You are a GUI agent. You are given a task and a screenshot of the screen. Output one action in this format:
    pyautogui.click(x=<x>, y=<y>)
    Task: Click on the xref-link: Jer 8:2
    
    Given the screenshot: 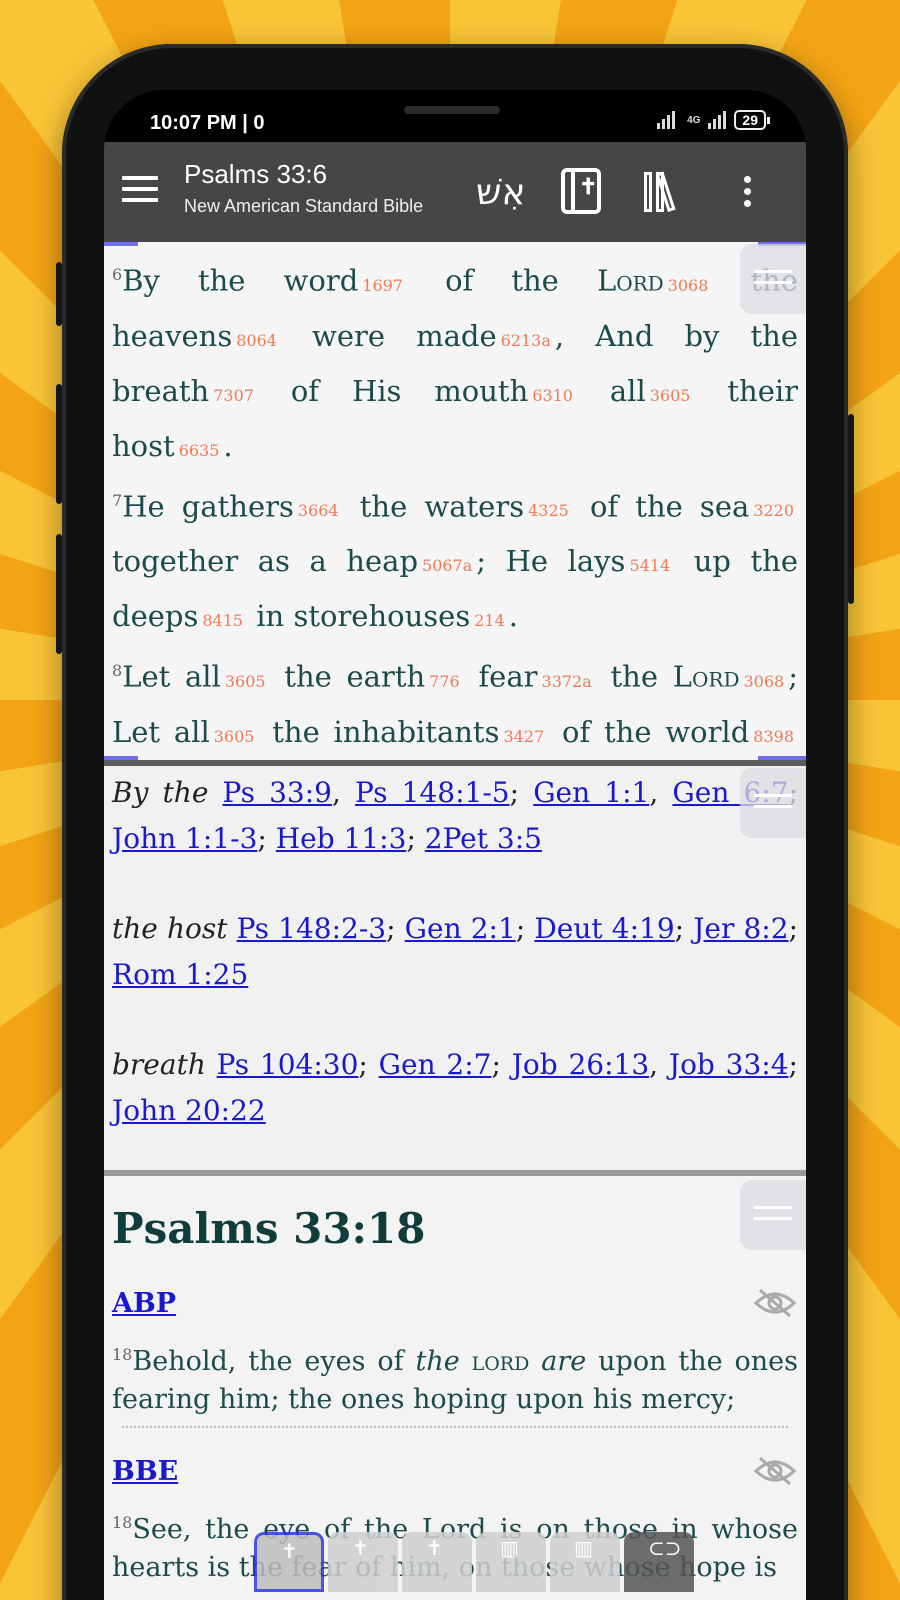 What is the action you would take?
    pyautogui.click(x=740, y=928)
    